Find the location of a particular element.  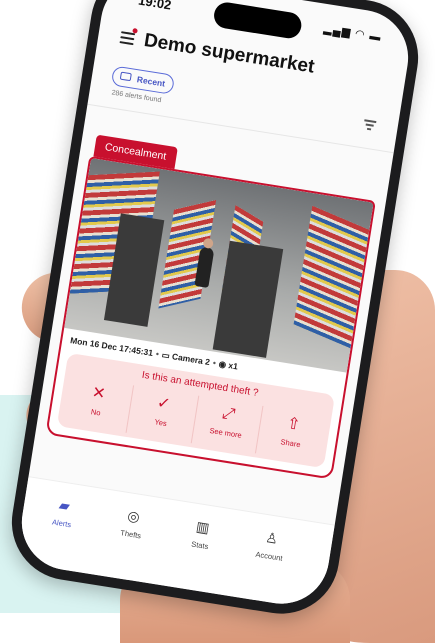

nav-item-thefts: ◎ Thefts is located at coordinates (132, 523).